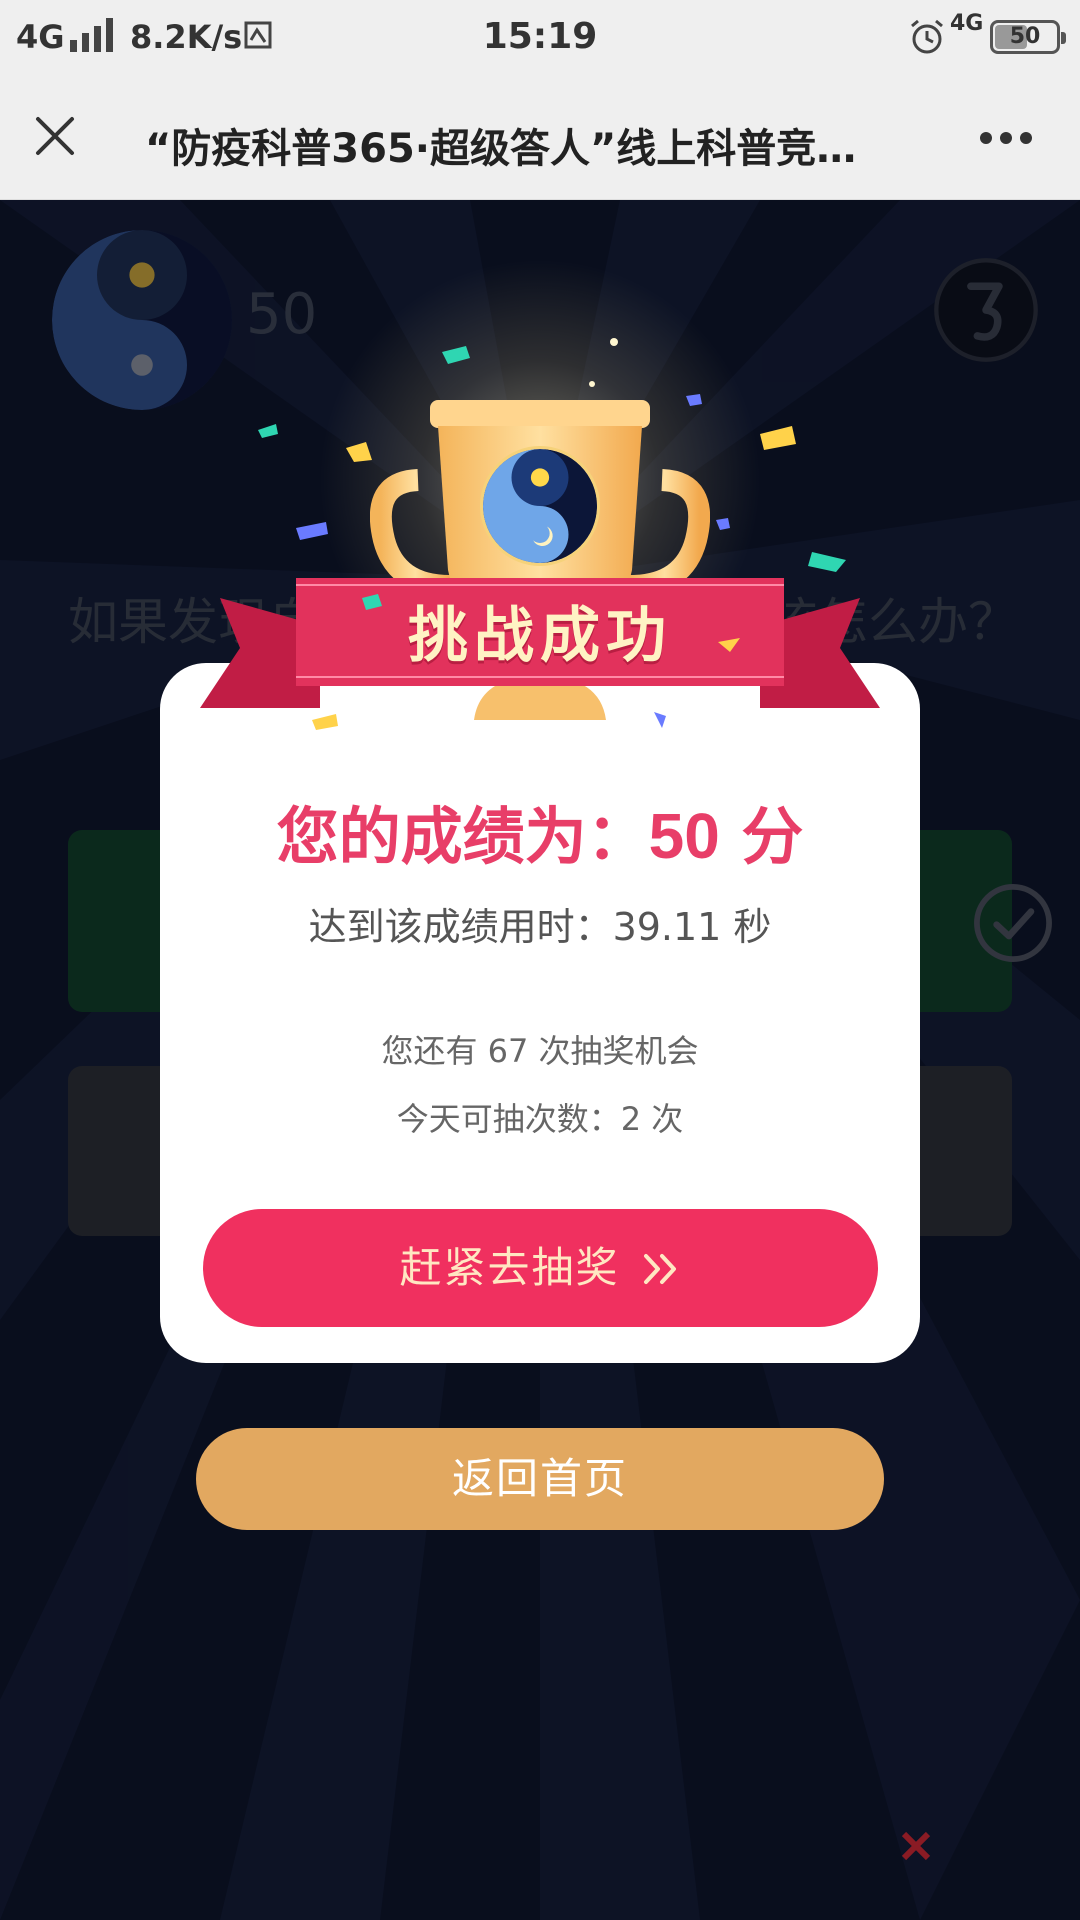  I want to click on double-chevron-right-icon, so click(659, 1269).